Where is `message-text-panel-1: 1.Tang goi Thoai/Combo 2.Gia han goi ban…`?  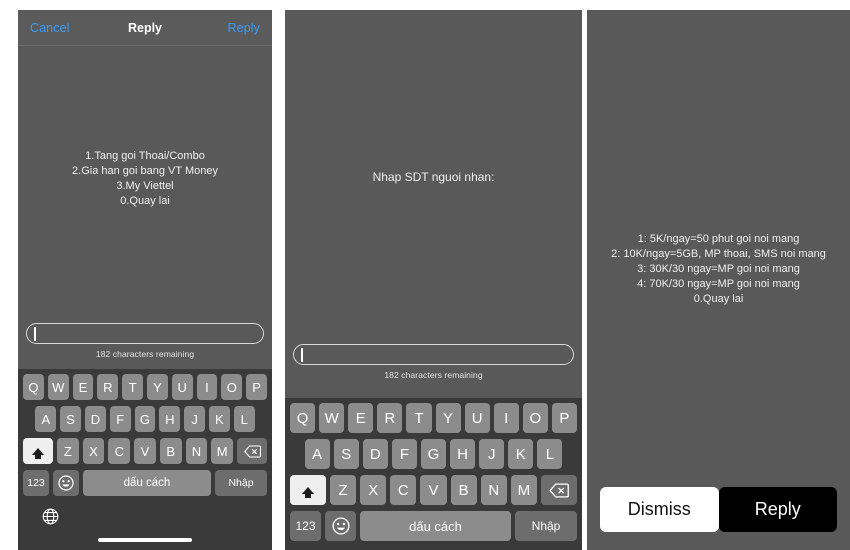
message-text-panel-1: 1.Tang goi Thoai/Combo 2.Gia han goi ban… is located at coordinates (145, 179).